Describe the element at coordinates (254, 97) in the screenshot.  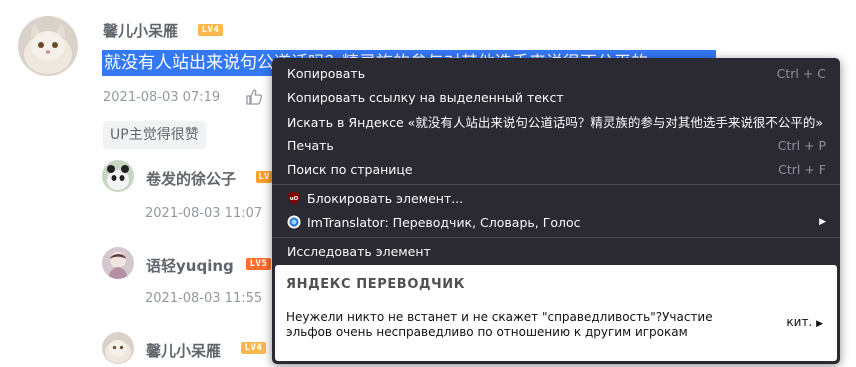
I see `thumbs-up-icon` at that location.